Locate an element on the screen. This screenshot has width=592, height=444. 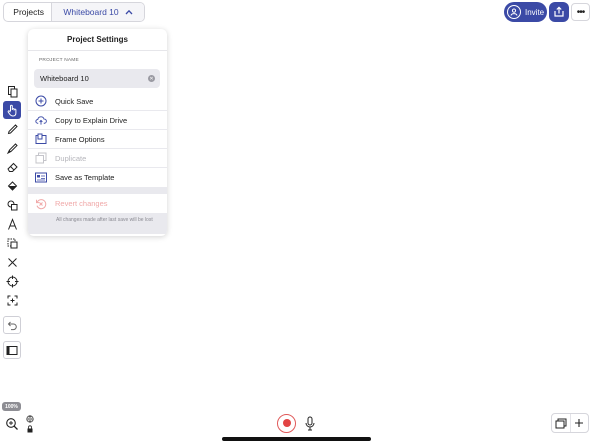
duplicate-item: Duplicate is located at coordinates (97, 158).